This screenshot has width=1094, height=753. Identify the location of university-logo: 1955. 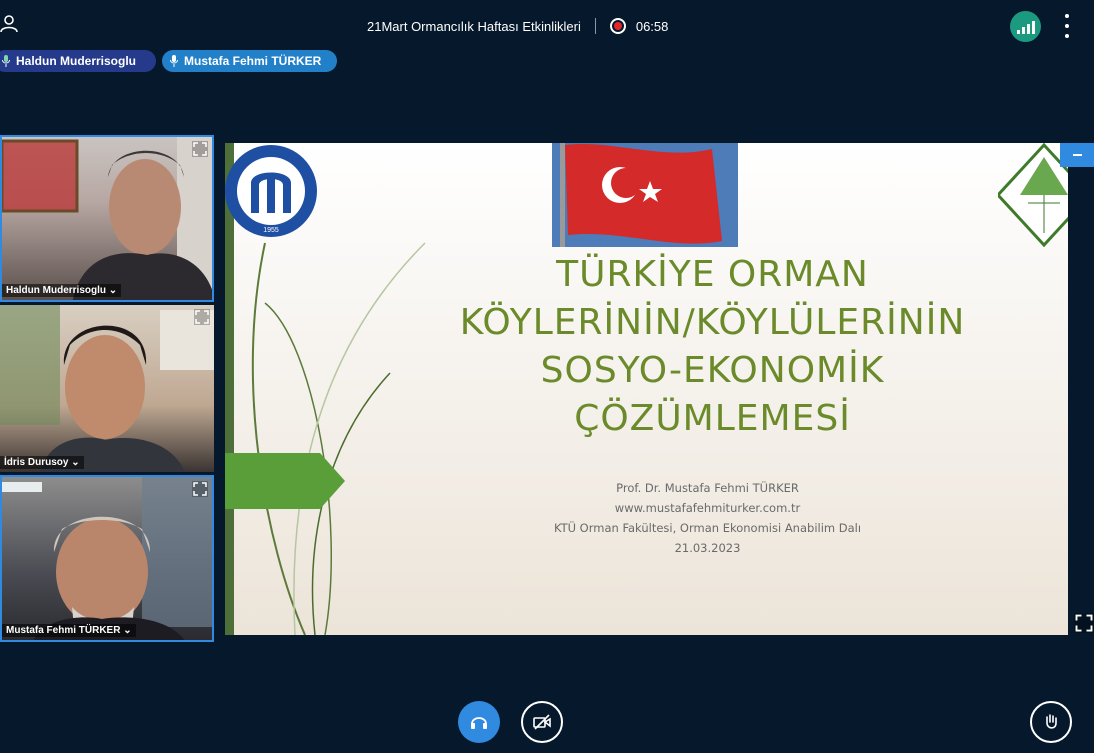
(271, 191).